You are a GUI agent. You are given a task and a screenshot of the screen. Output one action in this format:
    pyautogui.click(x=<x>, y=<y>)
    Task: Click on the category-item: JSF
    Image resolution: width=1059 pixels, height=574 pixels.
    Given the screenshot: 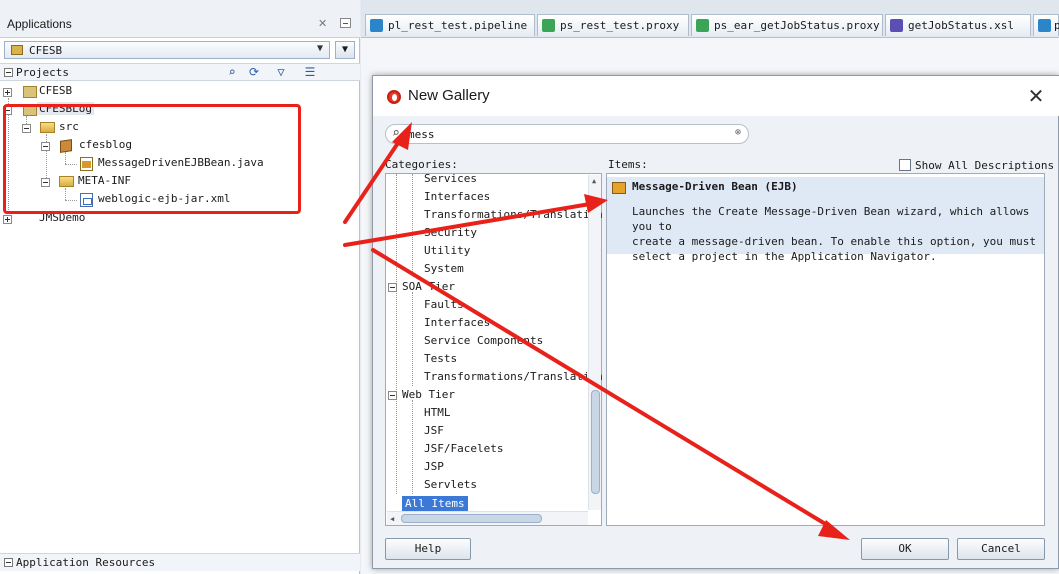 What is the action you would take?
    pyautogui.click(x=434, y=430)
    